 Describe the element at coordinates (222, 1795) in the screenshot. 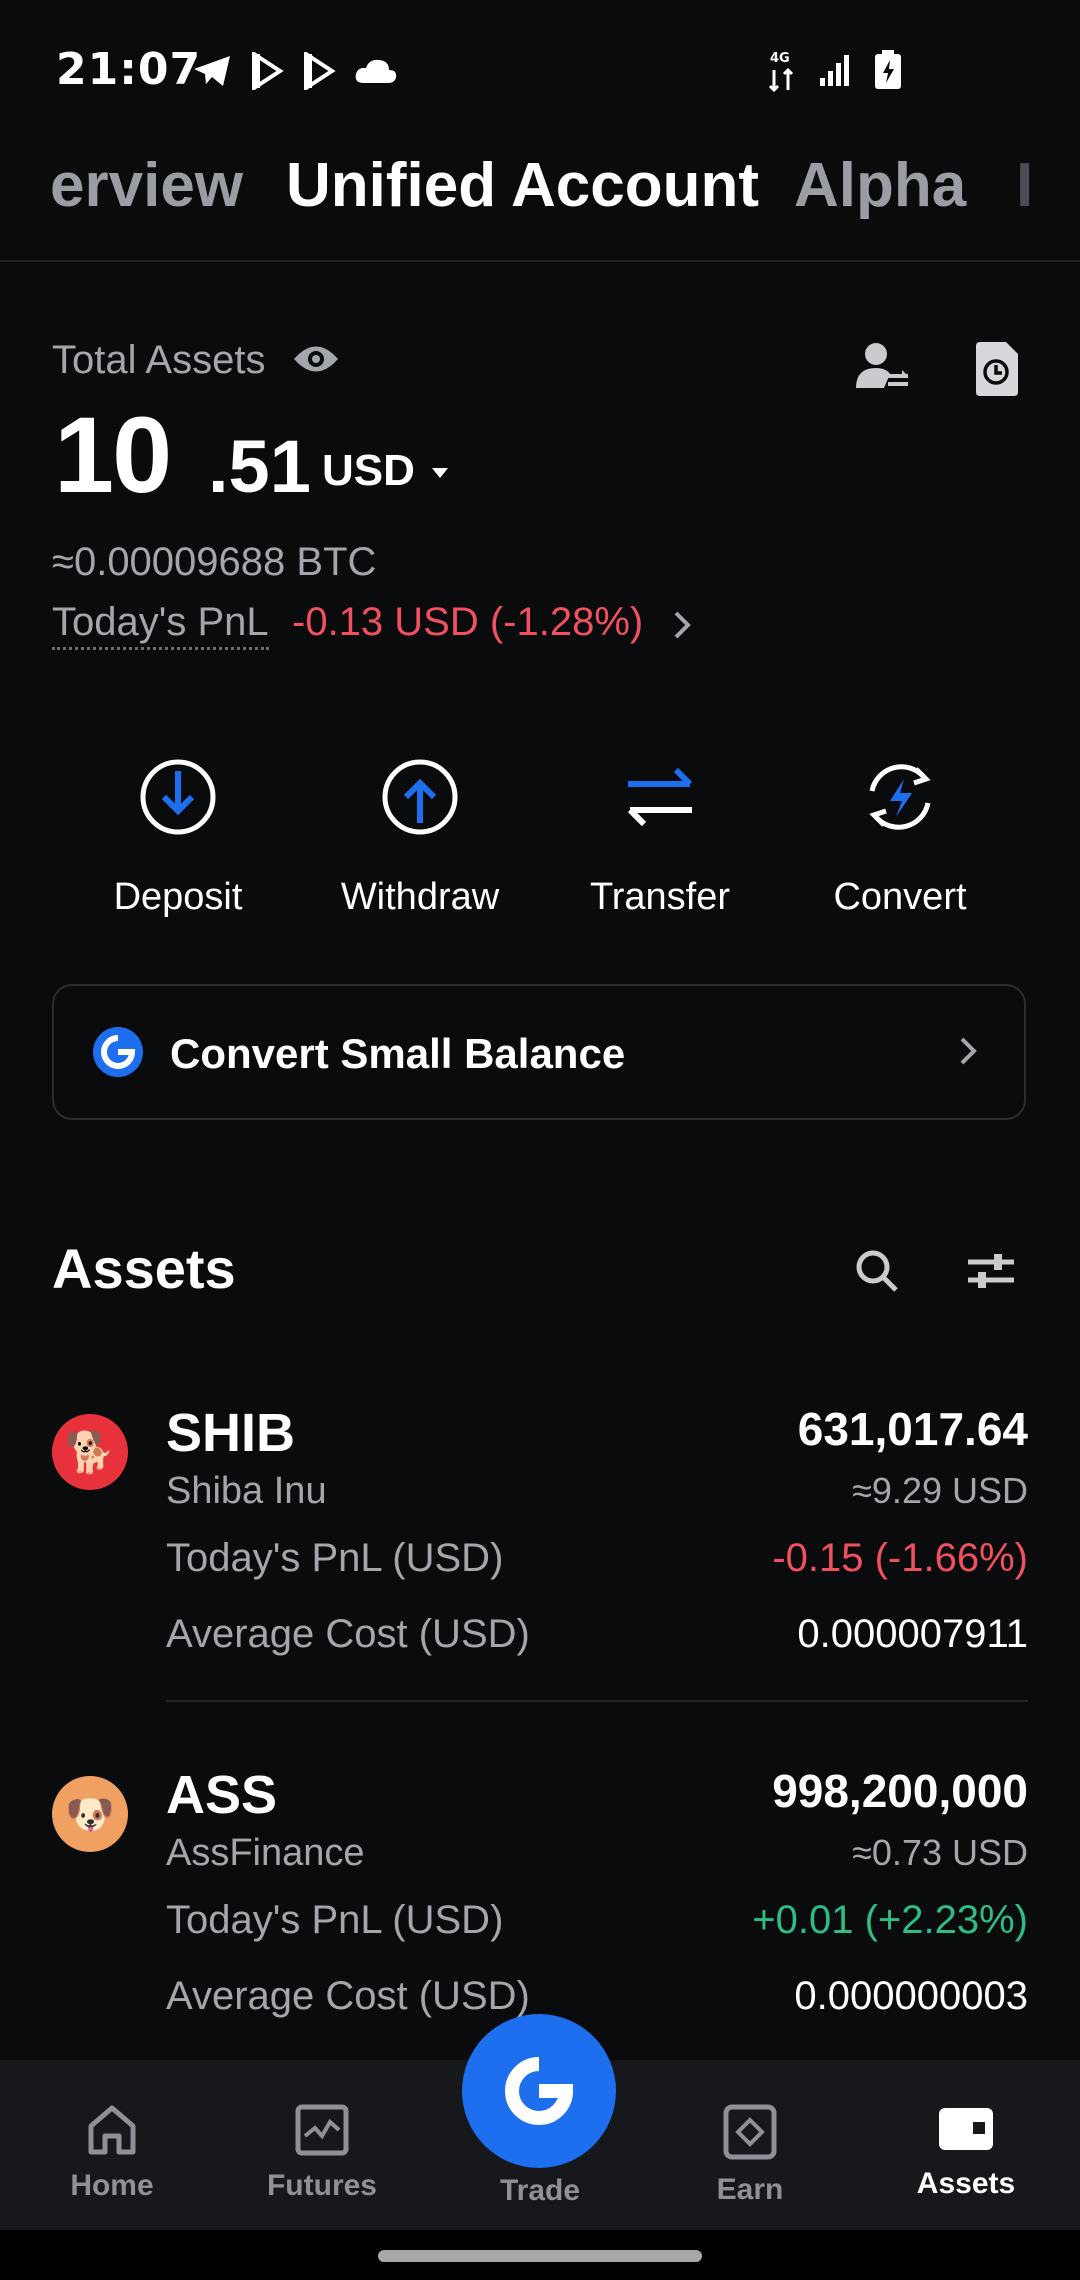

I see `asset-symbol: ASS` at that location.